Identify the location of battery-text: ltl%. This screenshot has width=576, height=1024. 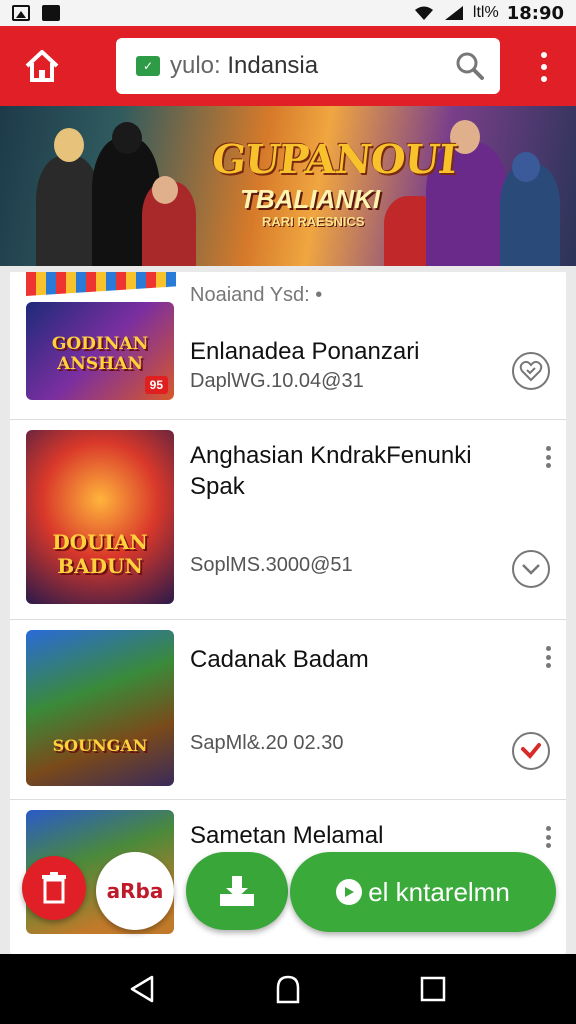
(485, 12).